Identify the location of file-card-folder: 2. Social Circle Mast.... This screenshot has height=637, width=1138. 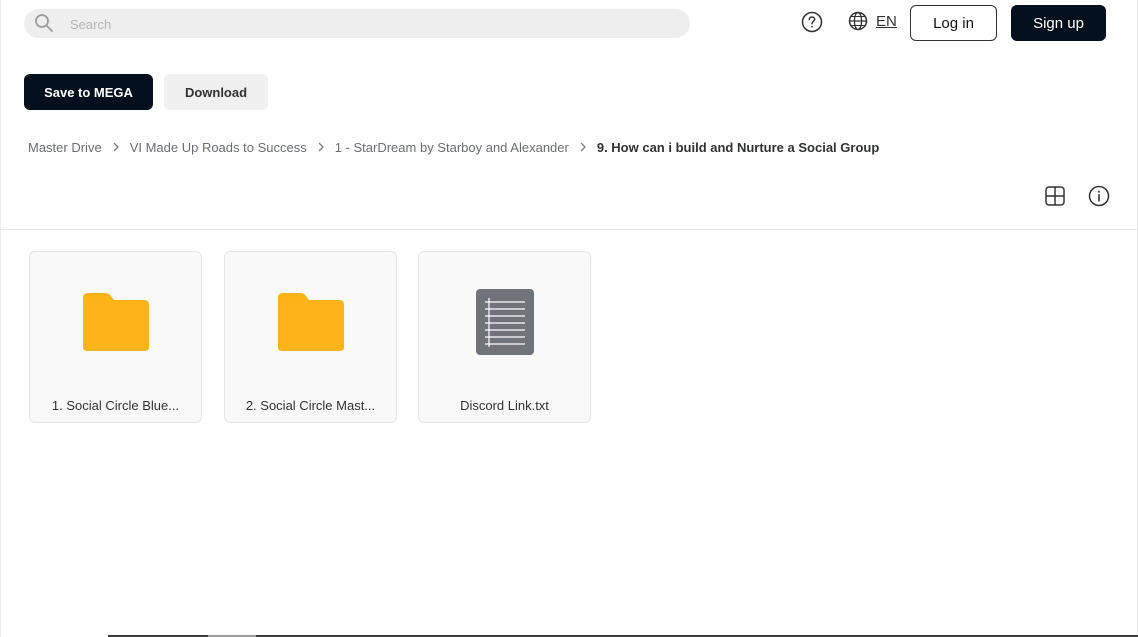
(310, 337).